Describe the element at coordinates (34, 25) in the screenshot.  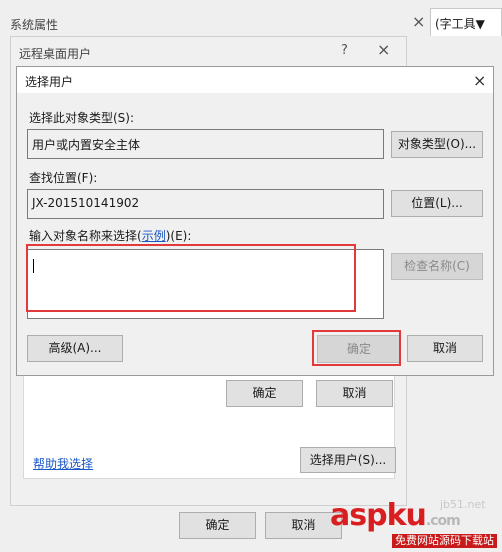
I see `system-properties-title: 系统属性` at that location.